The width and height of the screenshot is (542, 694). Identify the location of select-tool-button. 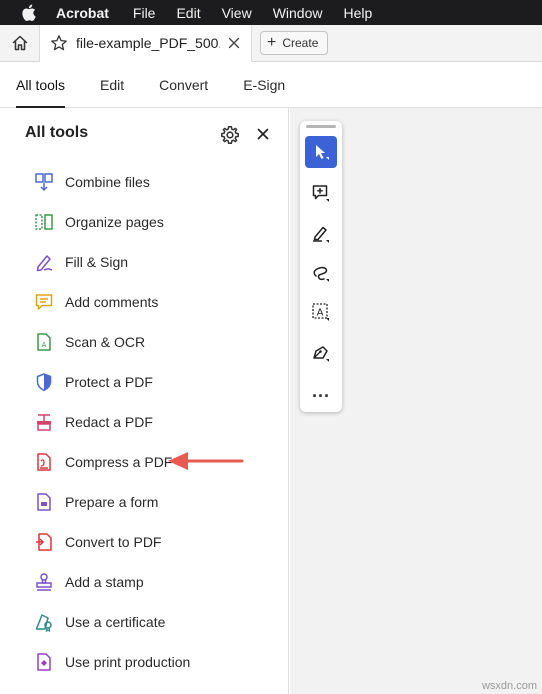
(321, 152).